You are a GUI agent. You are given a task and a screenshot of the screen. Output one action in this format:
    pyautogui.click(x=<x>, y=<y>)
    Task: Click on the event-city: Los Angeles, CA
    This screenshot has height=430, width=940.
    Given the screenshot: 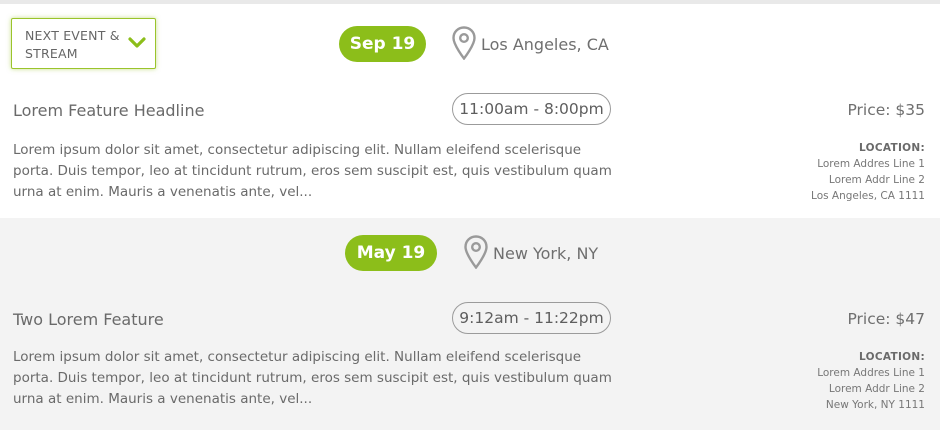 What is the action you would take?
    pyautogui.click(x=545, y=44)
    